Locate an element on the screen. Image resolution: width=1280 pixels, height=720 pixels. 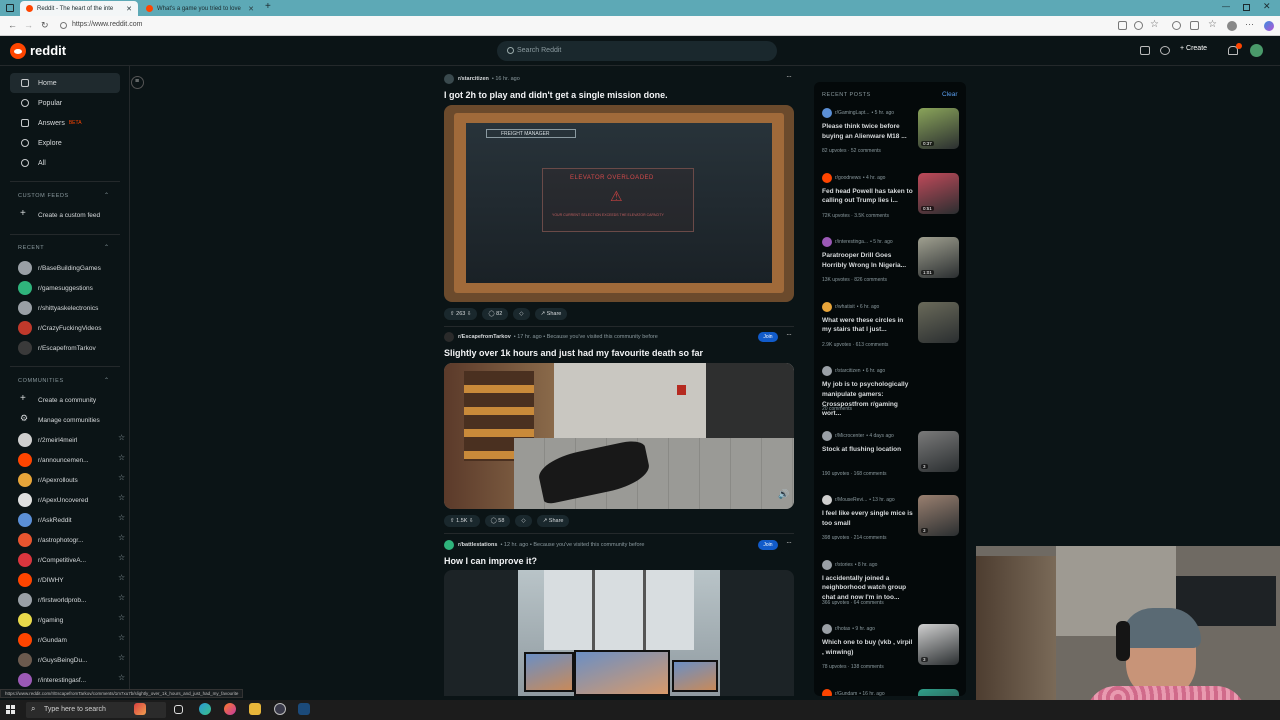
forward-icon: → is located at coordinates (28, 25).